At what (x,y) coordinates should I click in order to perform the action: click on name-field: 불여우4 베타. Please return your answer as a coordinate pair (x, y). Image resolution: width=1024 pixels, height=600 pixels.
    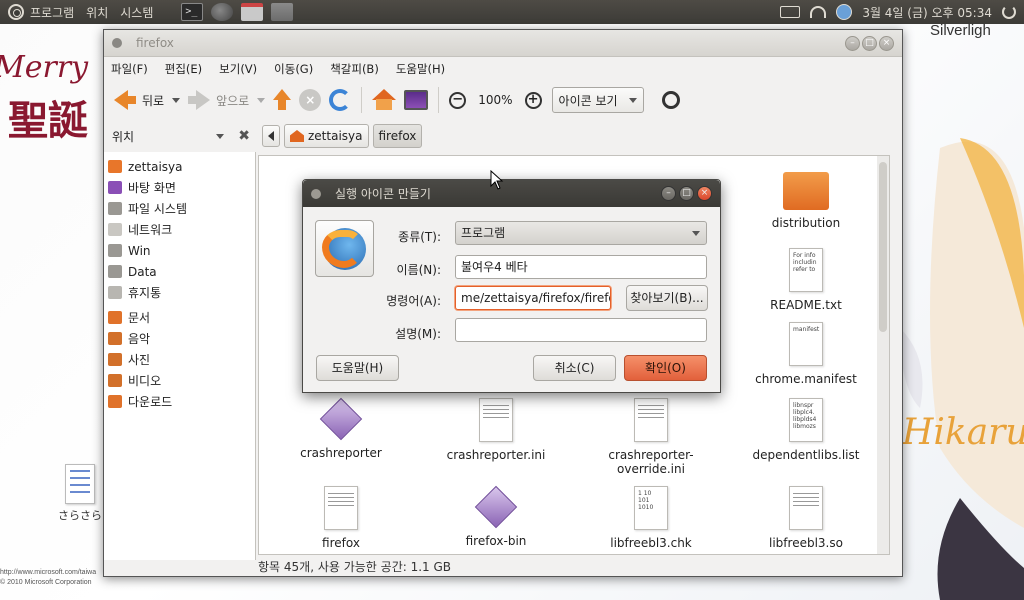
    Looking at the image, I should click on (581, 267).